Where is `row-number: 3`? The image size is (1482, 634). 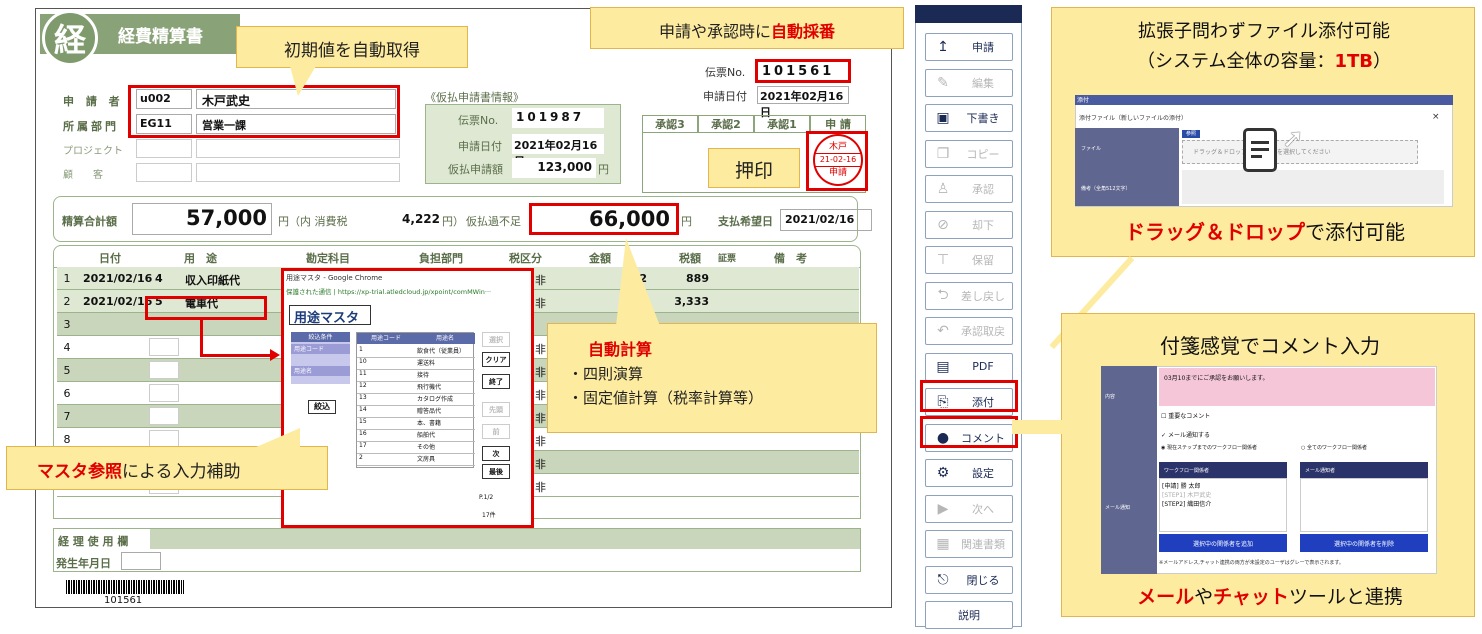 row-number: 3 is located at coordinates (67, 324).